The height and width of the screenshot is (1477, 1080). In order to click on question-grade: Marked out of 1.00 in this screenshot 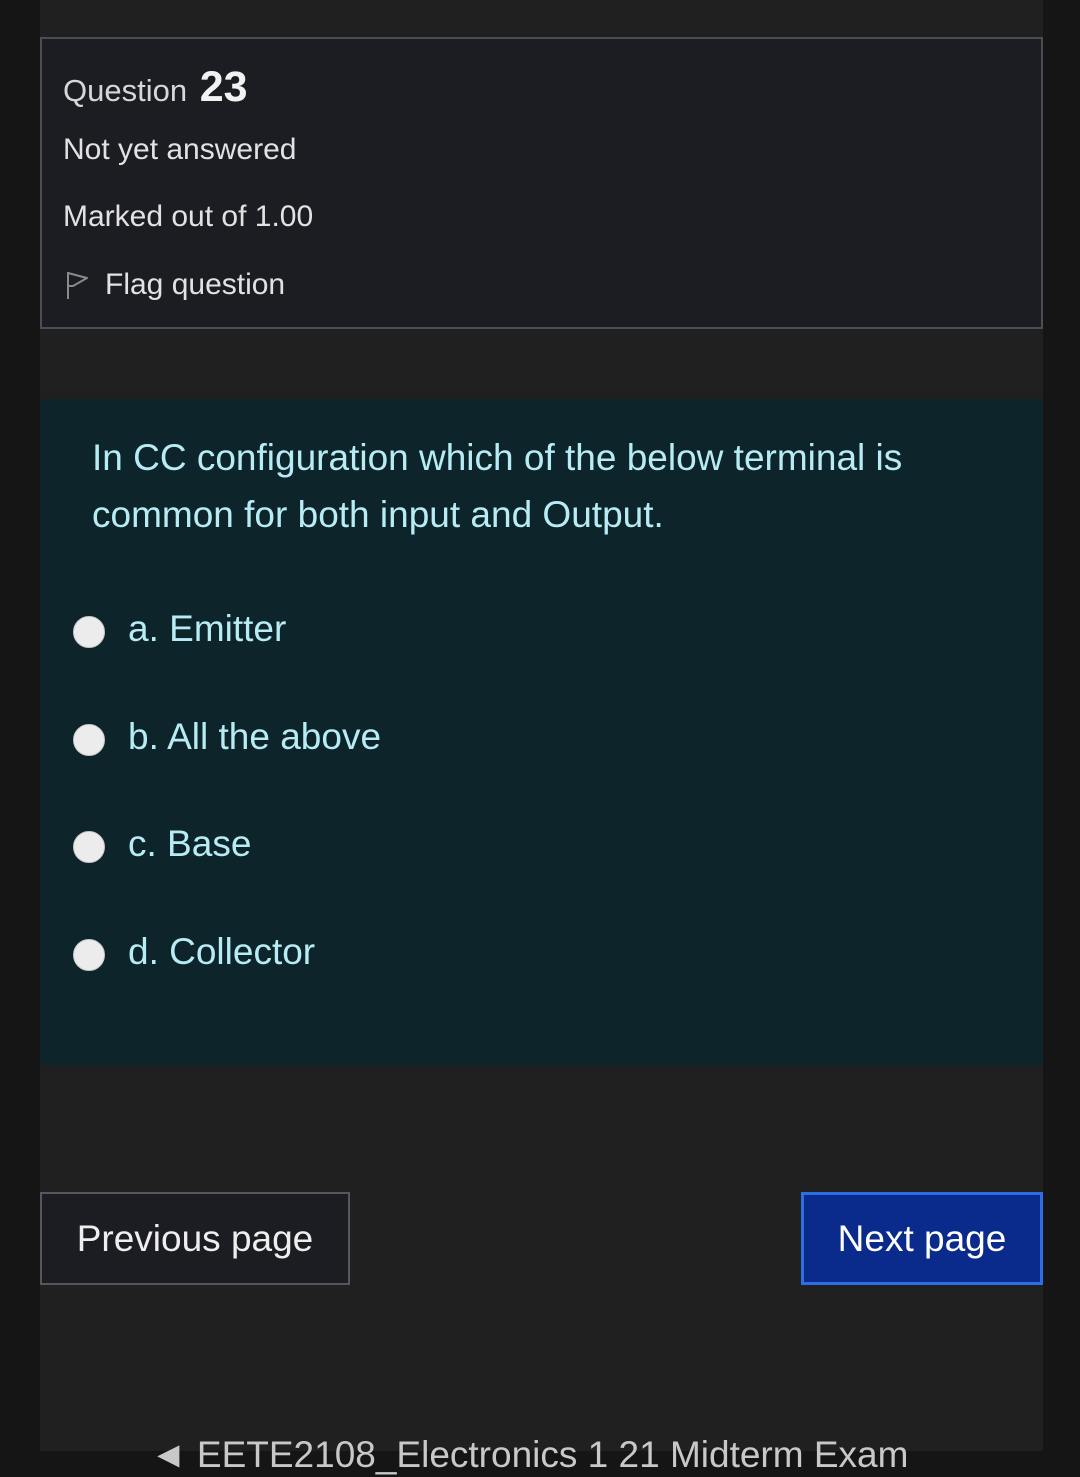, I will do `click(188, 216)`.